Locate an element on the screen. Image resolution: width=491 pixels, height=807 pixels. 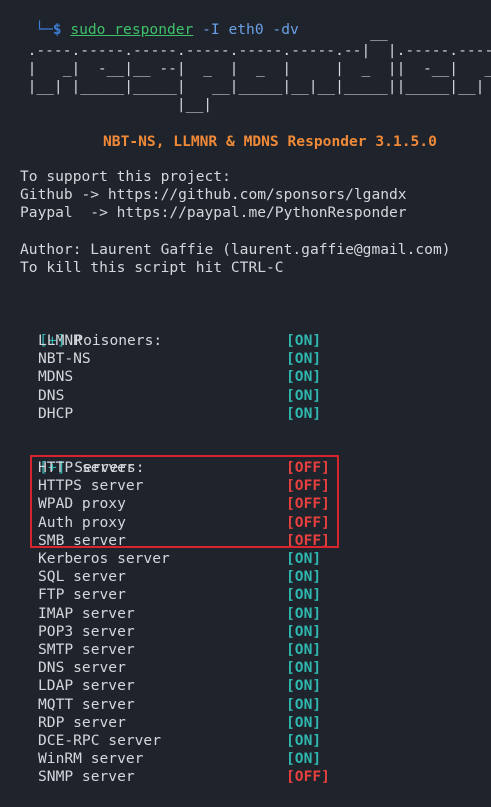
poisoner-name: DHCP is located at coordinates (56, 413).